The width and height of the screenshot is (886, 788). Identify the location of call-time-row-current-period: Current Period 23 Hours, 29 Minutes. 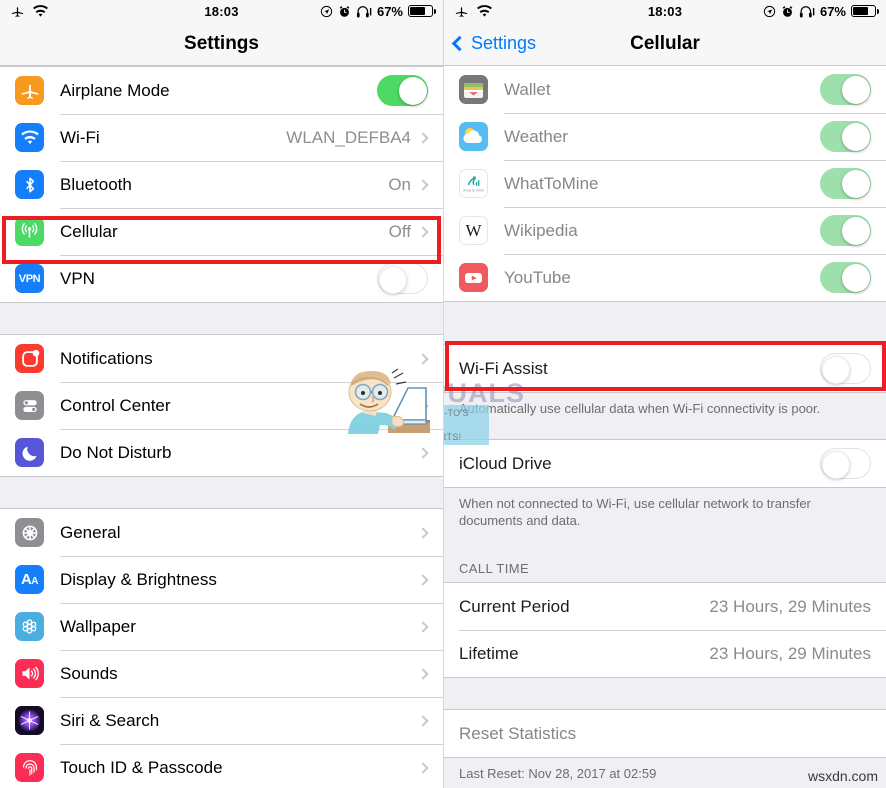
(665, 607).